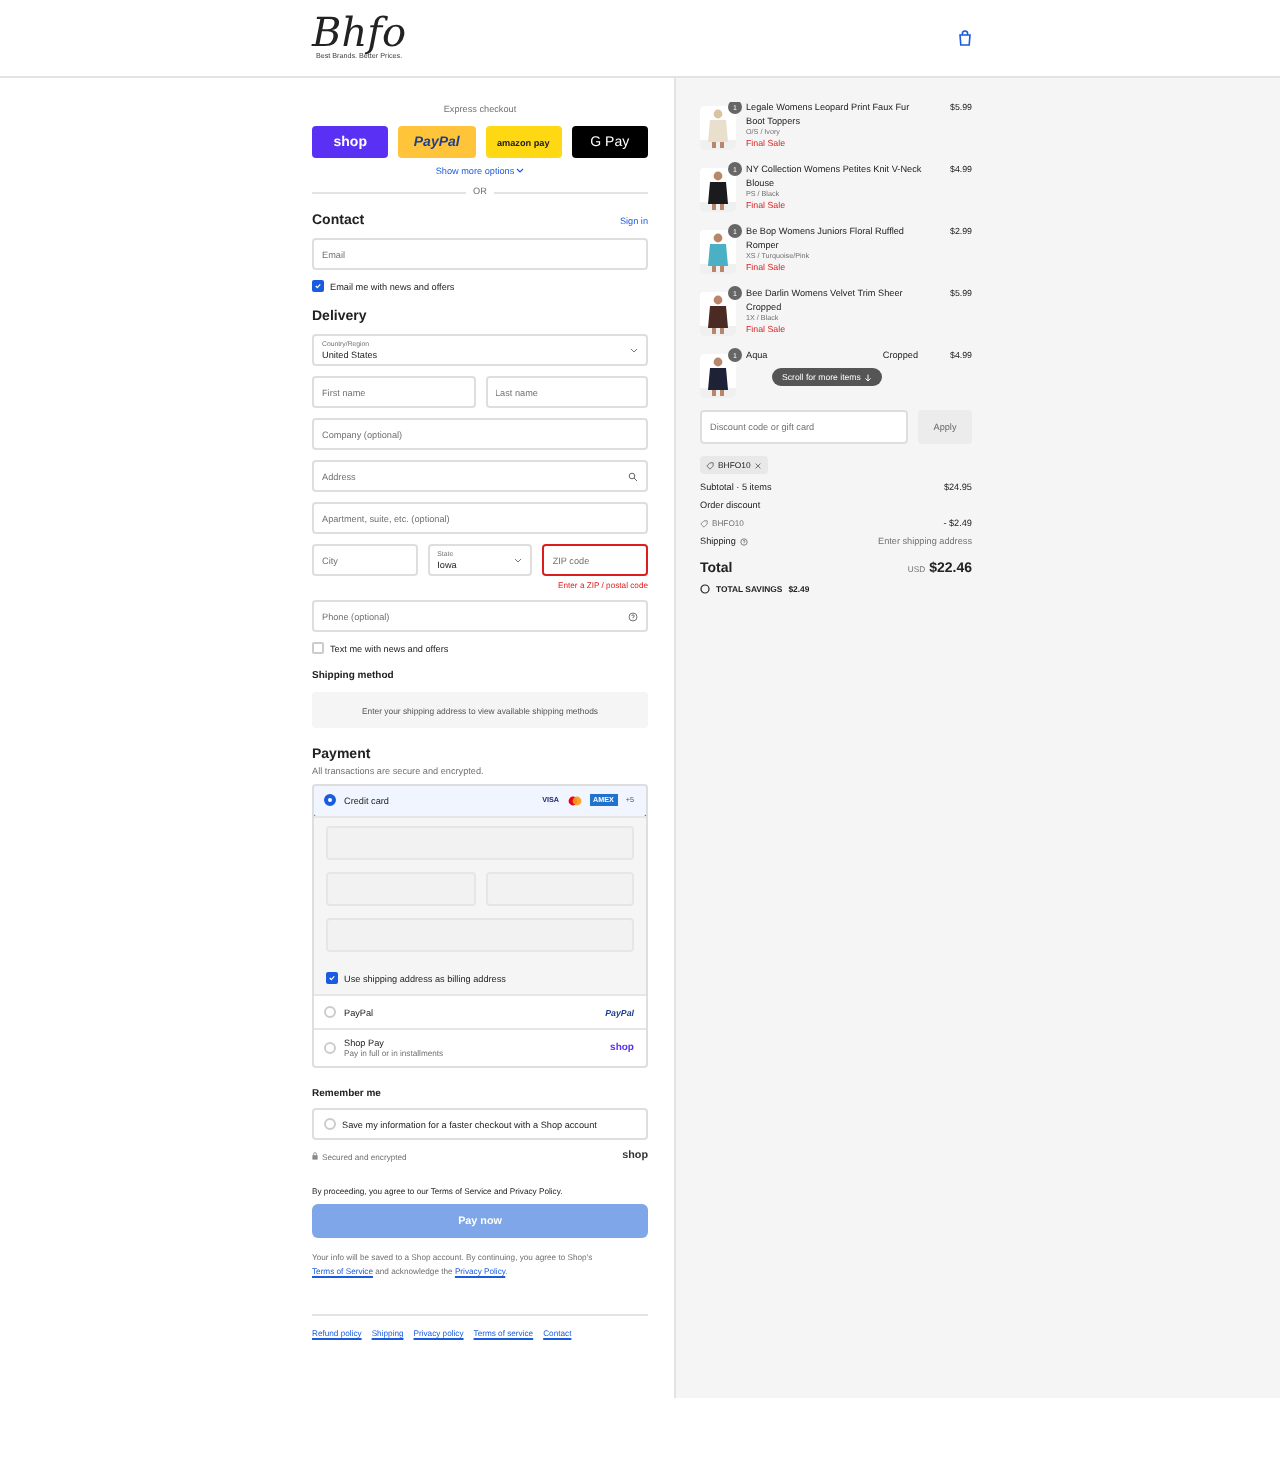 This screenshot has height=1458, width=1280. Describe the element at coordinates (868, 377) in the screenshot. I see `arrow-down-icon` at that location.